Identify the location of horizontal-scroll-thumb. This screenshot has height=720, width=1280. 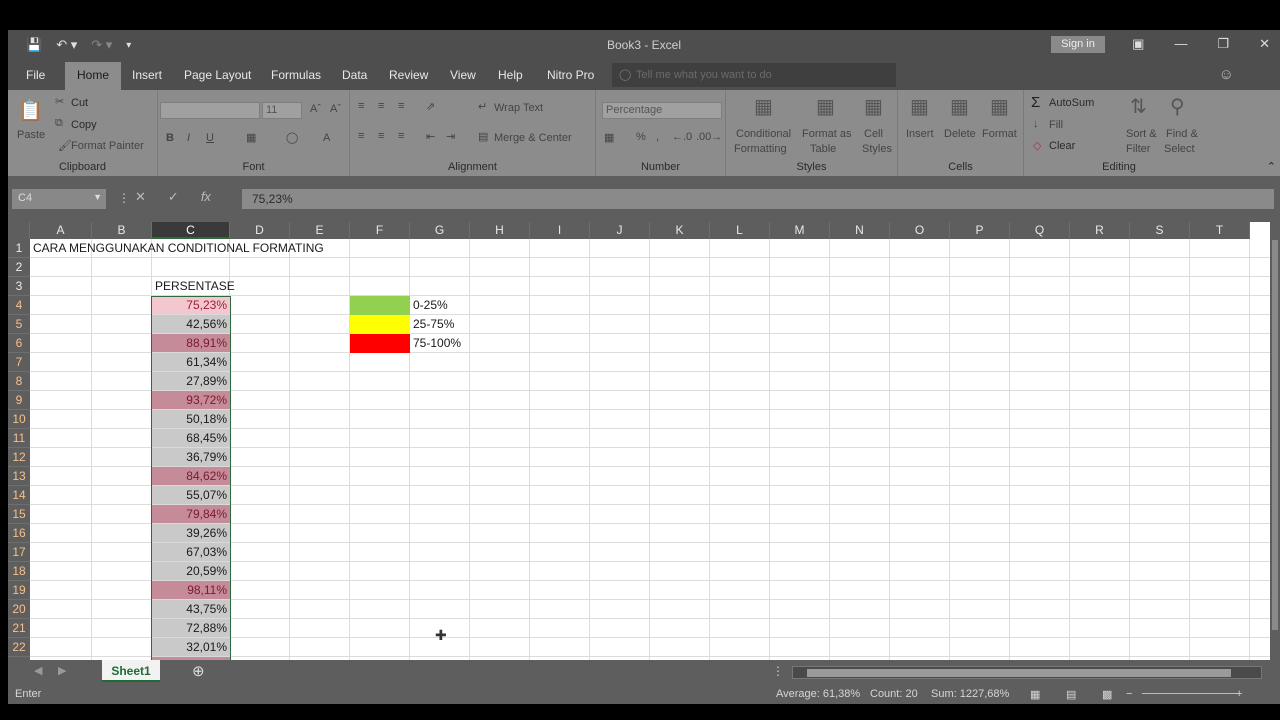
(1019, 673).